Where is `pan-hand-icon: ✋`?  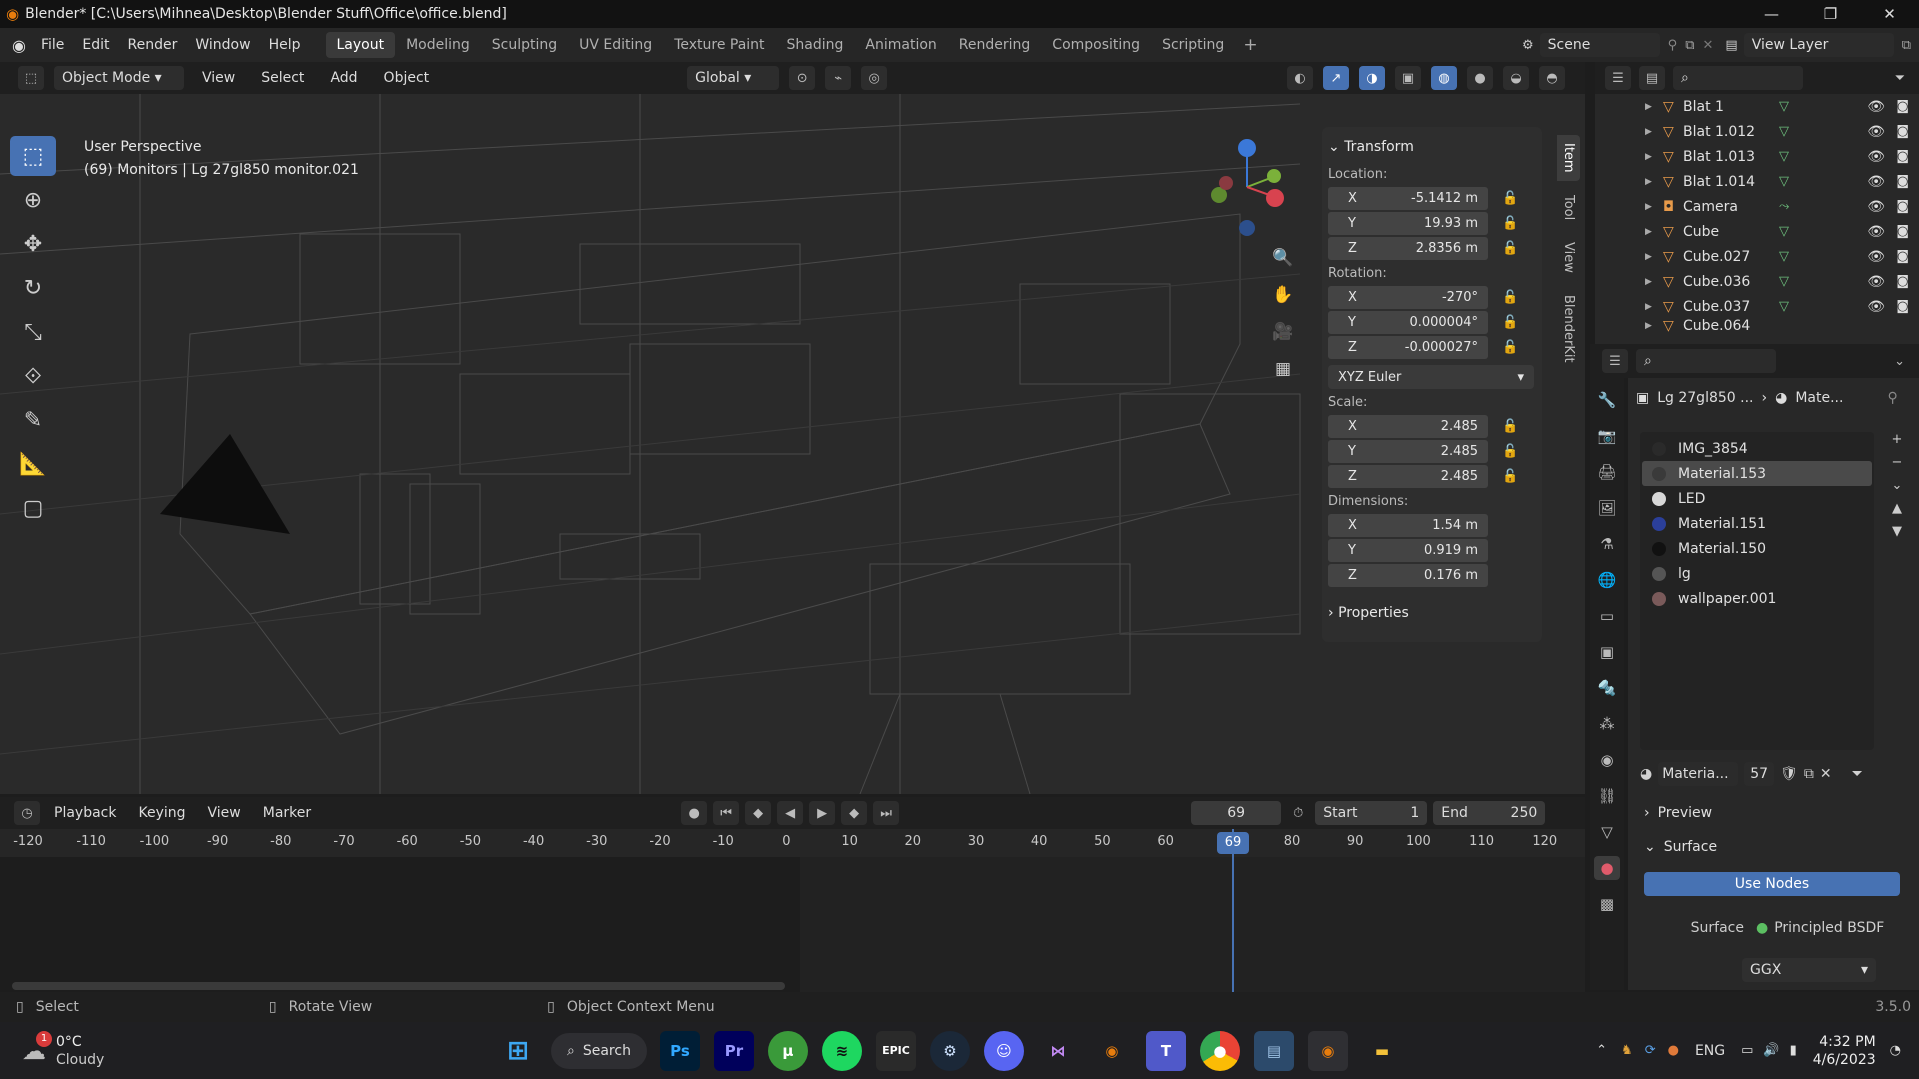 pan-hand-icon: ✋ is located at coordinates (1283, 298).